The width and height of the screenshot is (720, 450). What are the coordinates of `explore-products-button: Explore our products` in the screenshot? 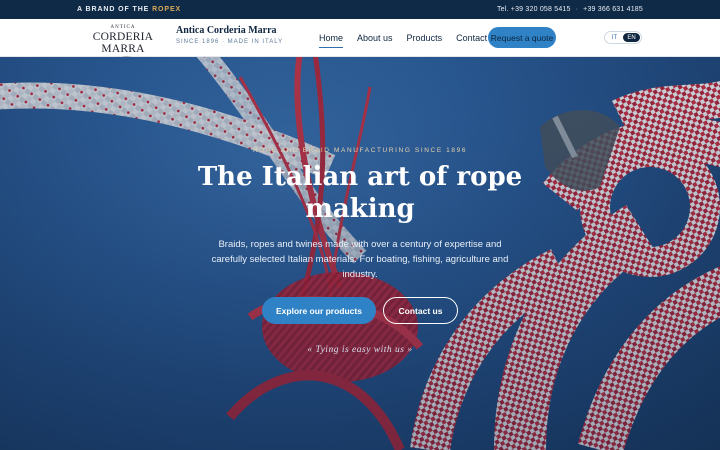 It's located at (319, 310).